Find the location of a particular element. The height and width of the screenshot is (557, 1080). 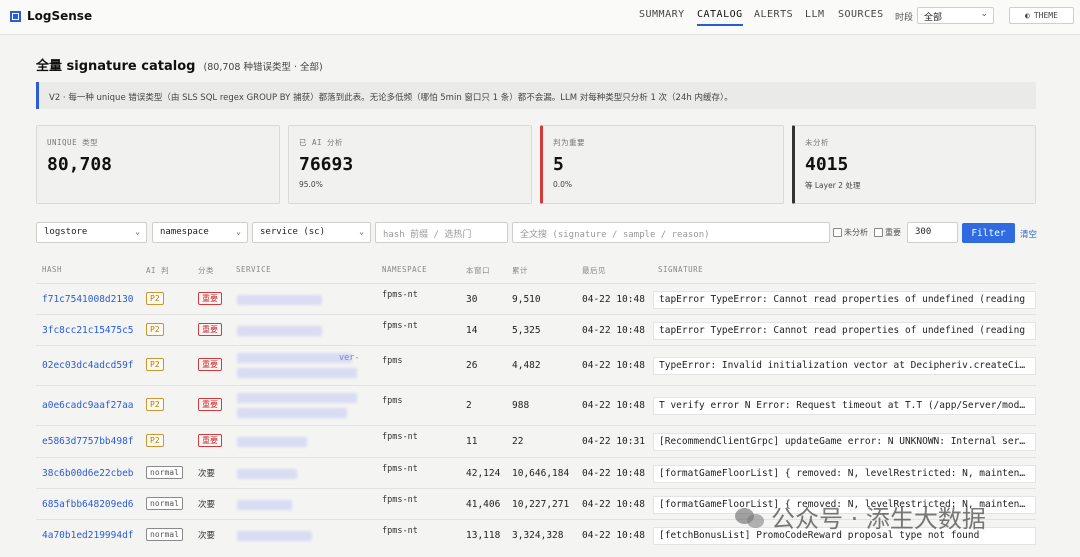

hash-link: a0e6cadc9aaf27aa is located at coordinates (88, 405).